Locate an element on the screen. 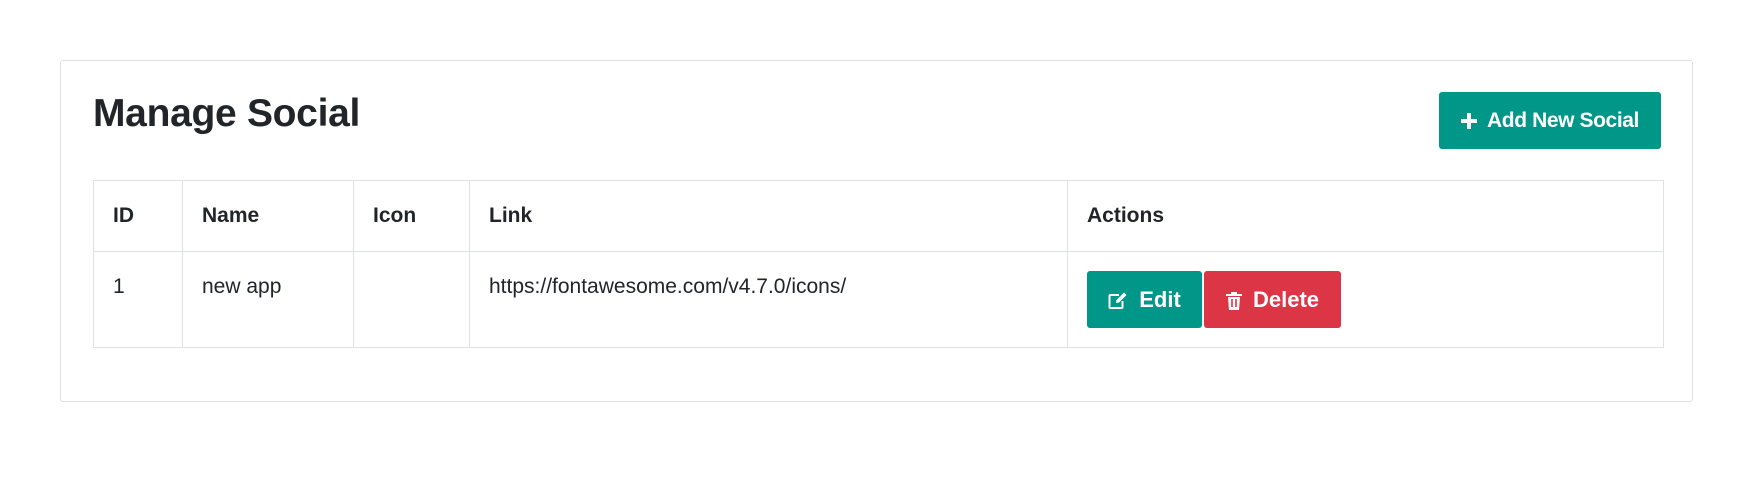 This screenshot has height=486, width=1755. column-header-actions: Actions is located at coordinates (1365, 216).